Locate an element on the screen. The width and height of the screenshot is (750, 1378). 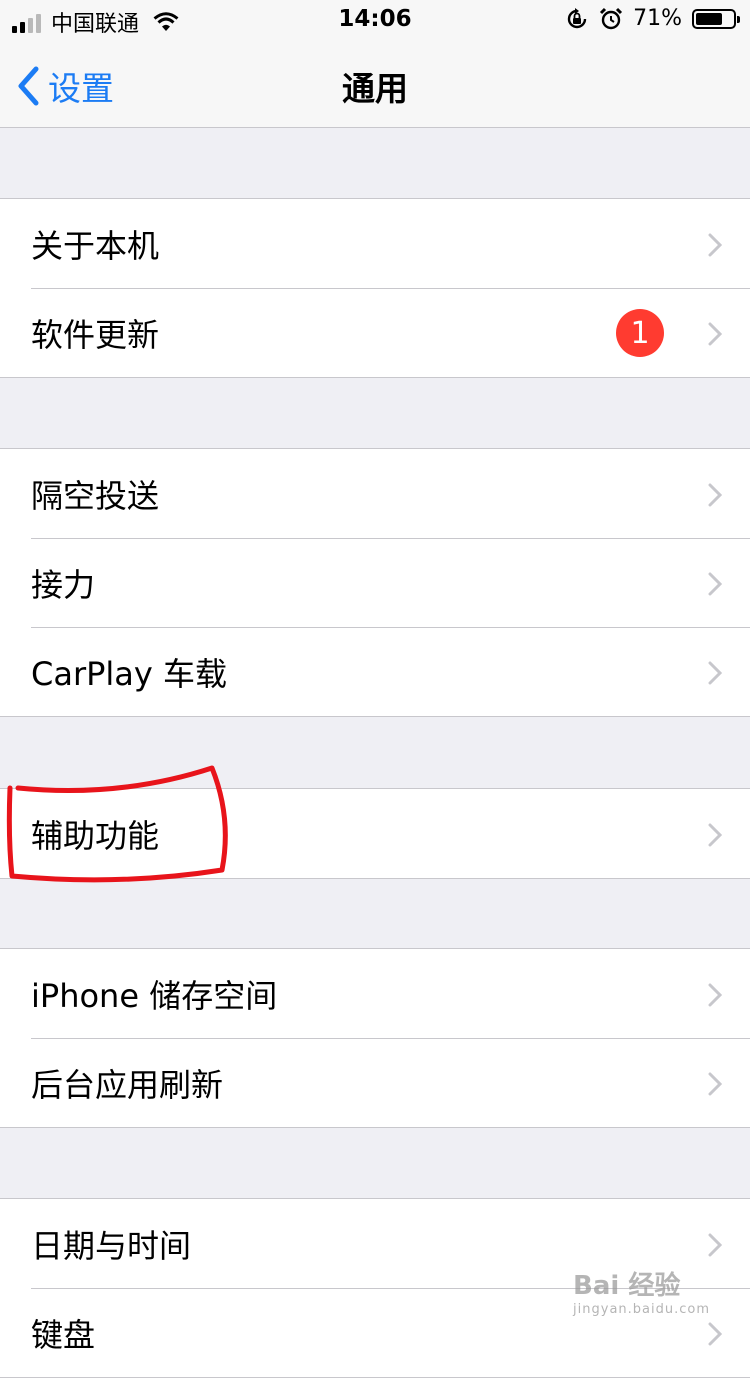
settings-row-handoff: 接力 is located at coordinates (375, 582).